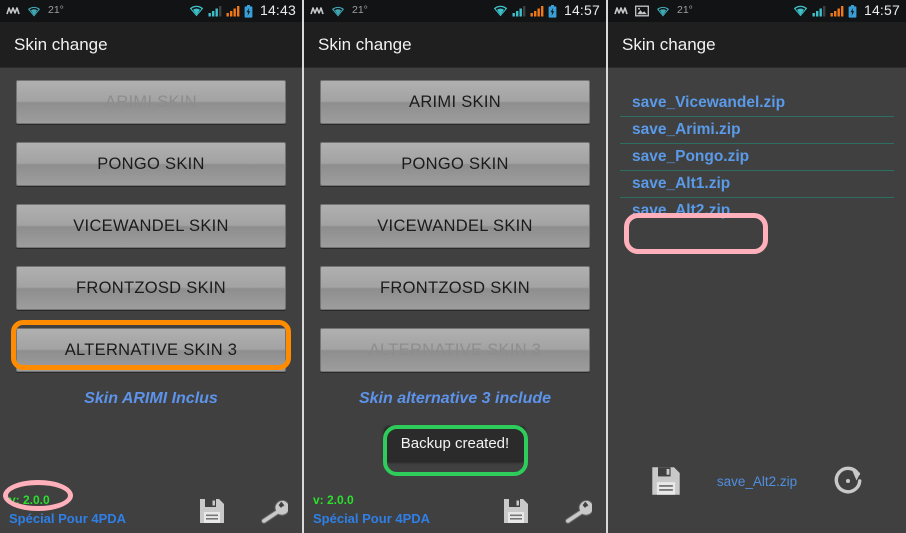 This screenshot has width=906, height=533. I want to click on toast-message: Backup created!, so click(455, 443).